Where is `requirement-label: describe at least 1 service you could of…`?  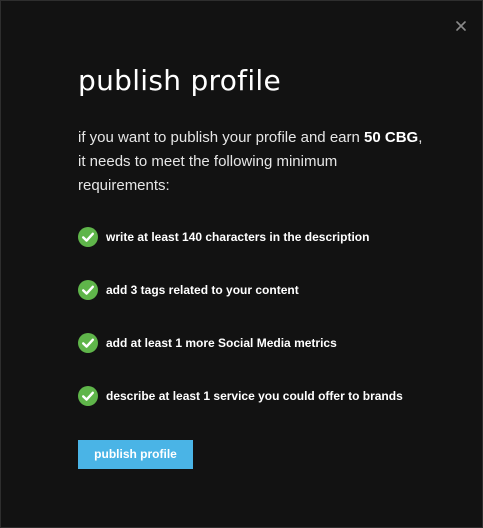
requirement-label: describe at least 1 service you could of… is located at coordinates (254, 396).